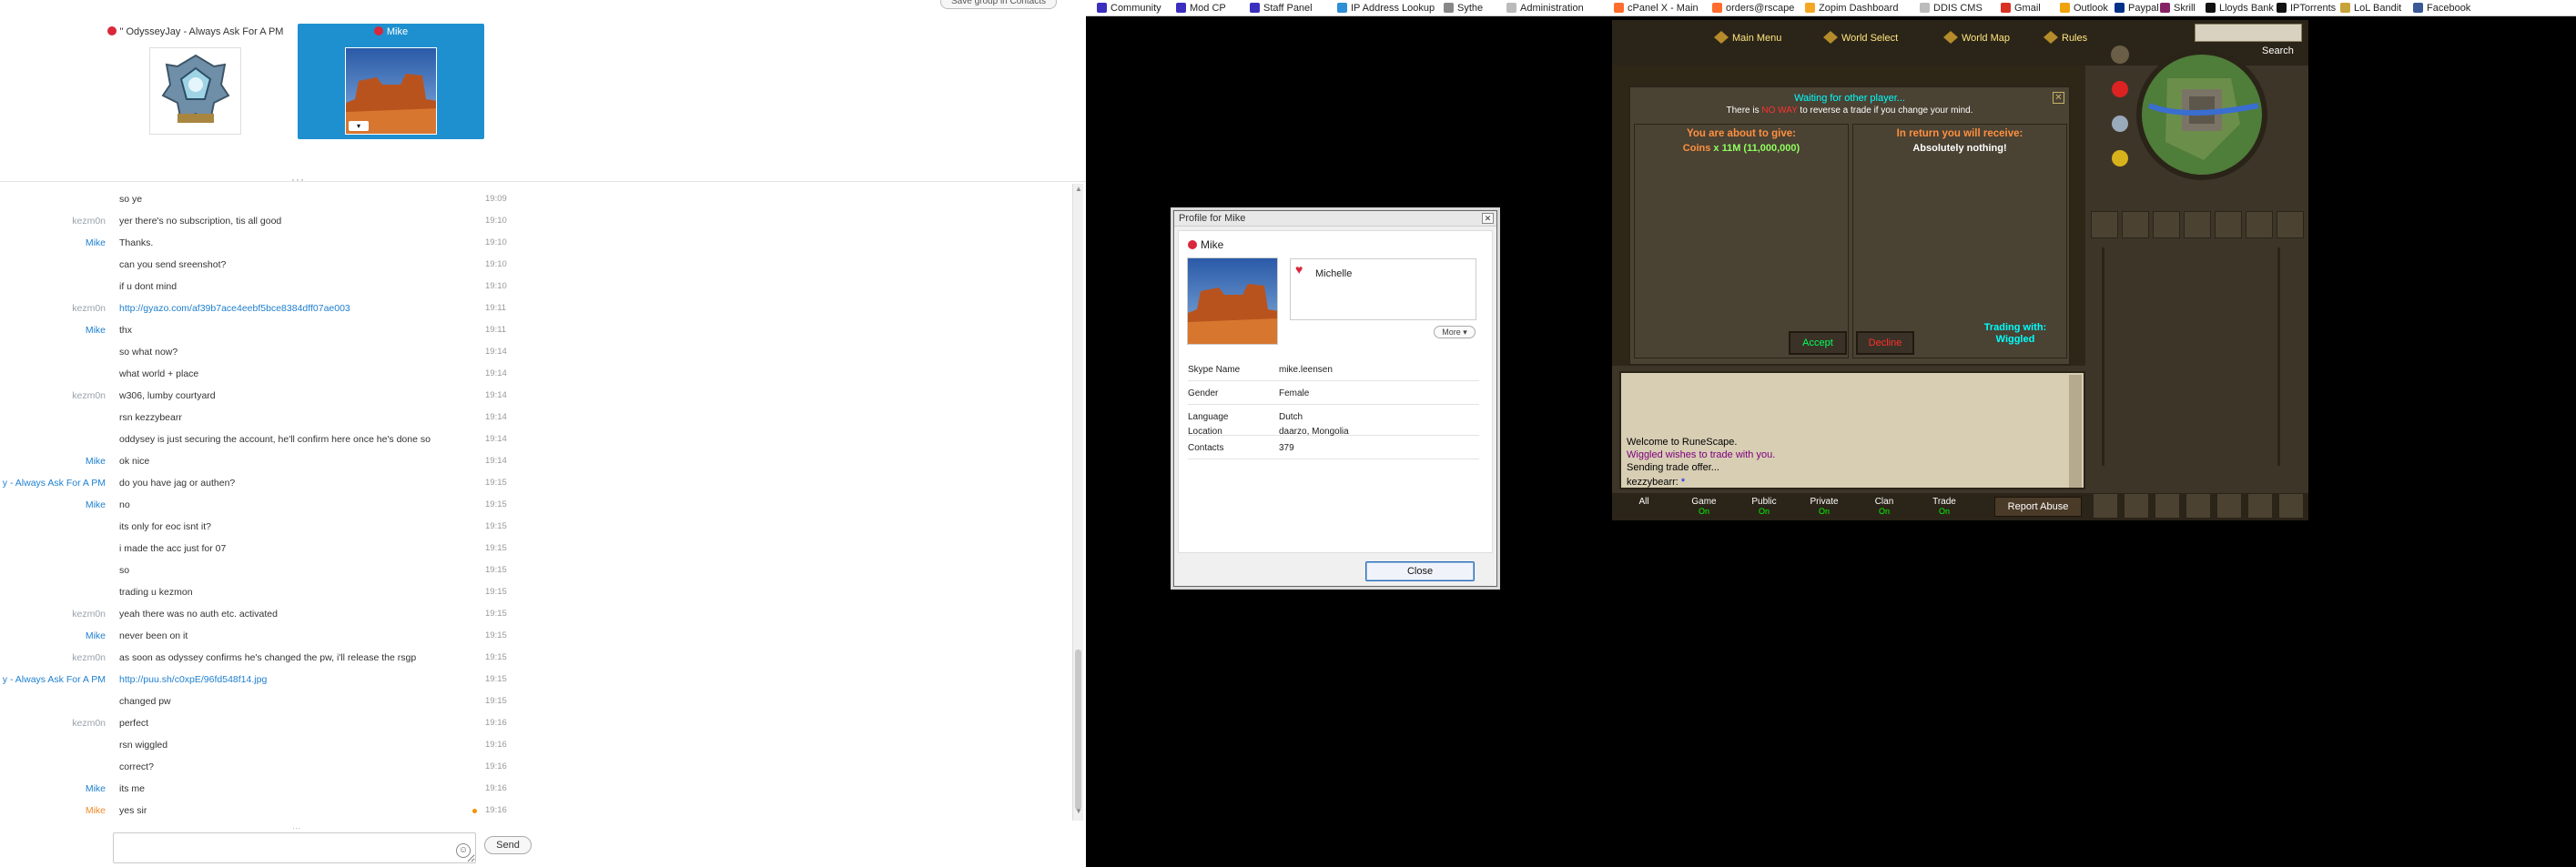  What do you see at coordinates (195, 91) in the screenshot?
I see `emblem-avatar-icon` at bounding box center [195, 91].